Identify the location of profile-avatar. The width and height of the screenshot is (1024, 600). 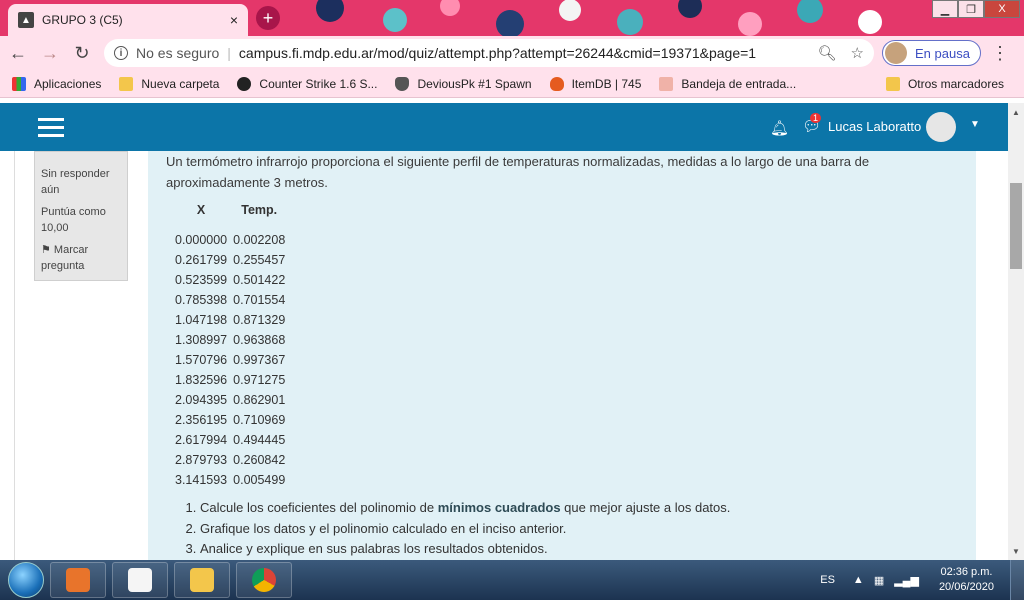
(896, 53).